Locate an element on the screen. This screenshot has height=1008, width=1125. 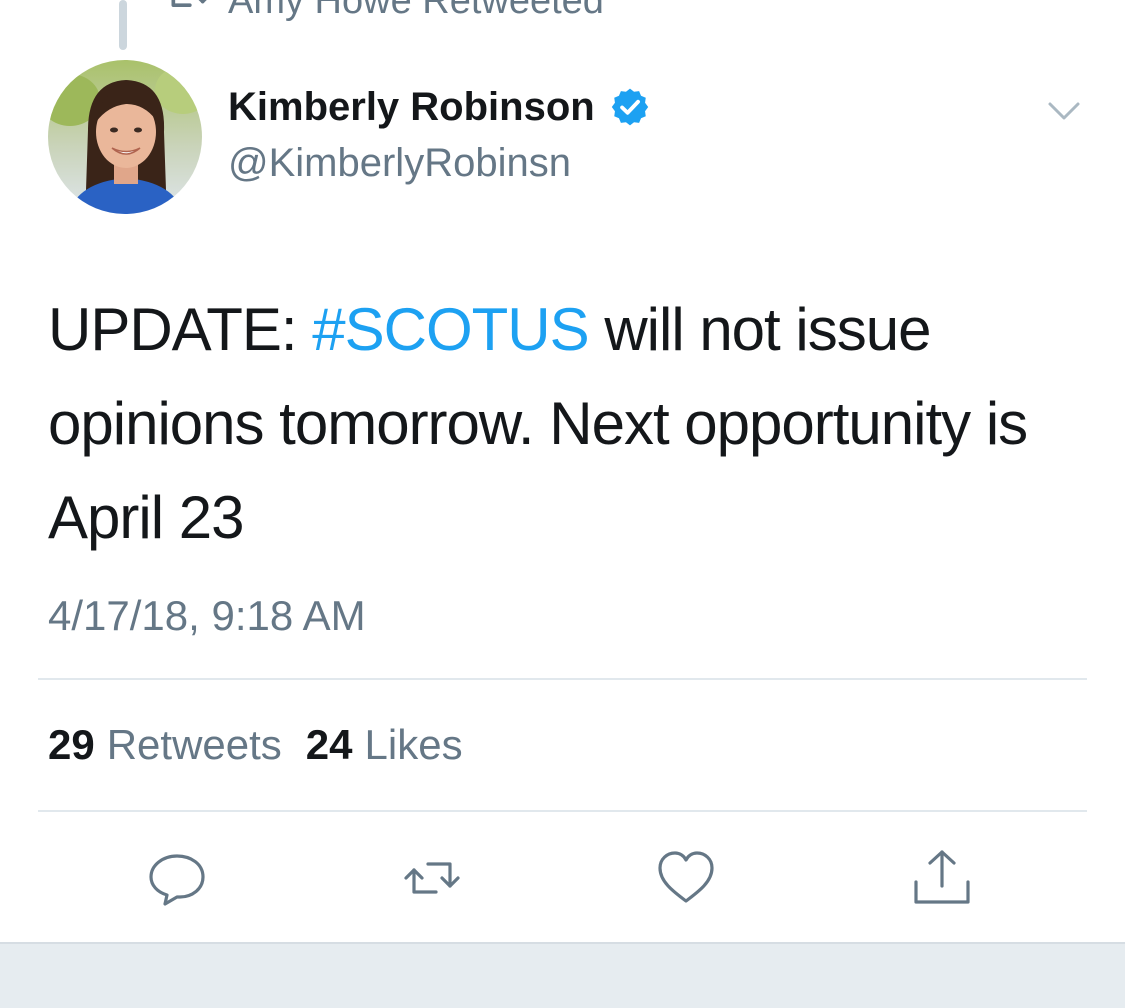
reply-button is located at coordinates (177, 878).